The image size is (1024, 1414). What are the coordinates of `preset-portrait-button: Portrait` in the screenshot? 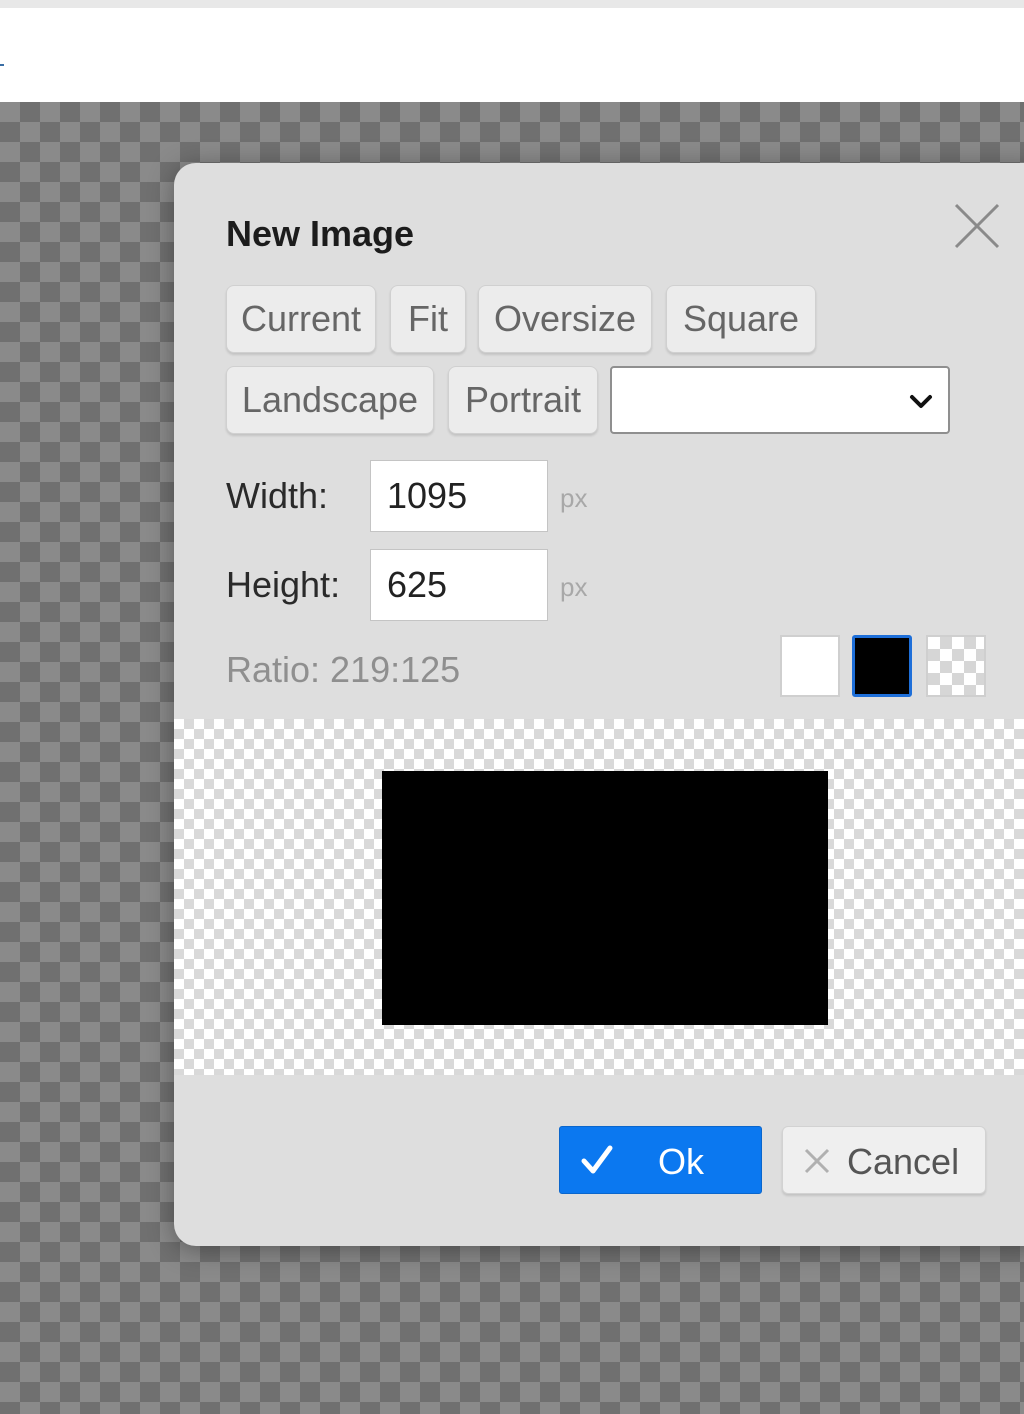 It's located at (523, 400).